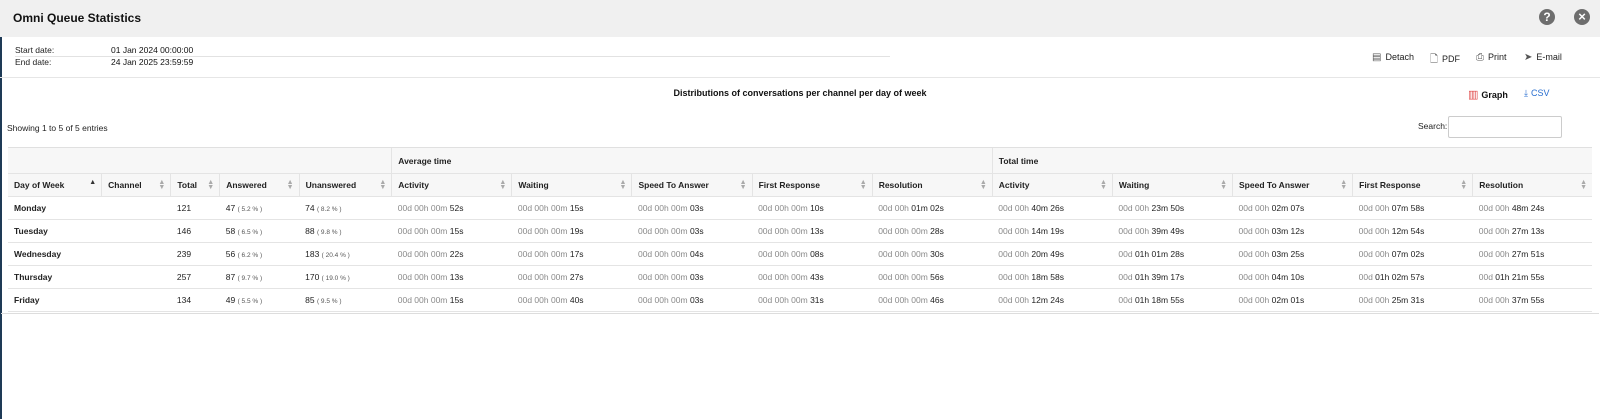 Image resolution: width=1600 pixels, height=419 pixels. What do you see at coordinates (1292, 208) in the screenshot?
I see `cell-tot-speed: 00d 00h 02m 07s` at bounding box center [1292, 208].